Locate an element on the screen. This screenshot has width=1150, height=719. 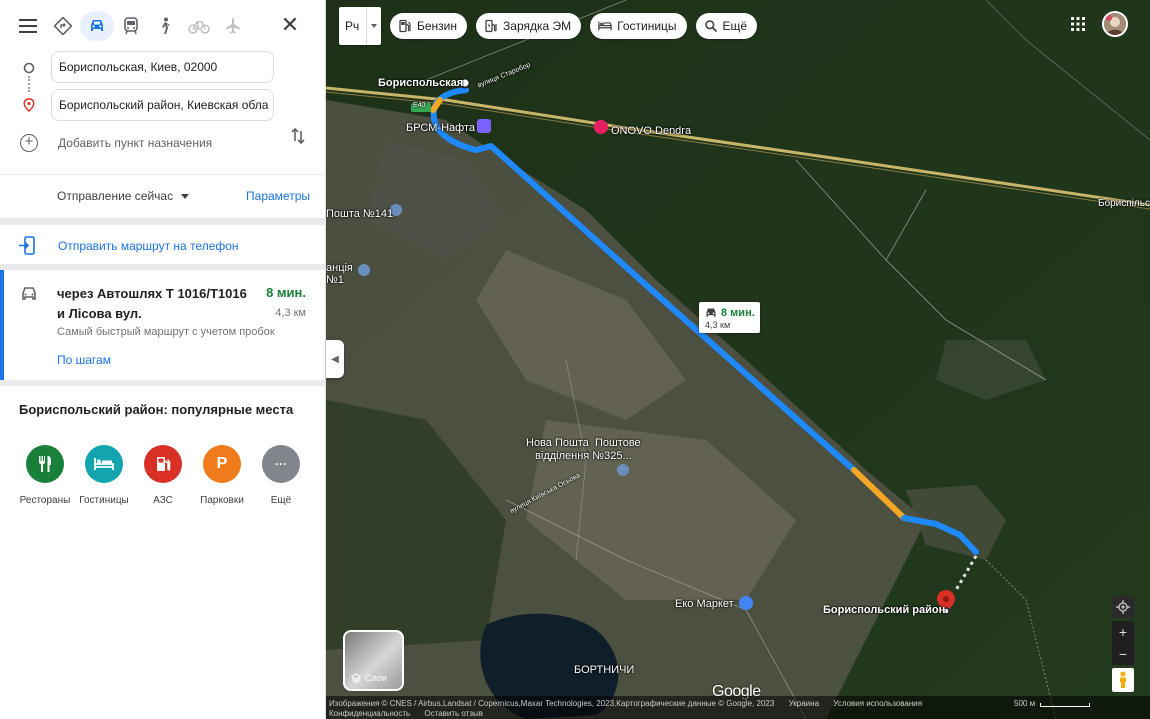
chip-gas: Бензин is located at coordinates (429, 26).